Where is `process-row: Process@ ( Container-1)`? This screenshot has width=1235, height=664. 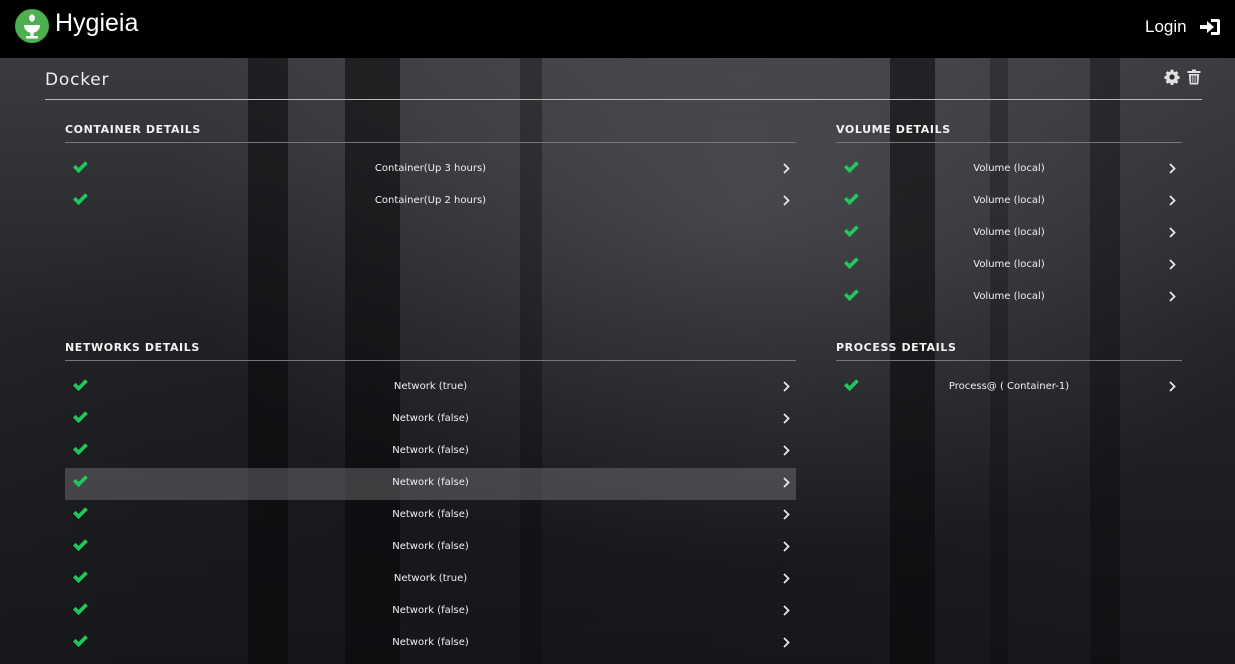
process-row: Process@ ( Container-1) is located at coordinates (1009, 388).